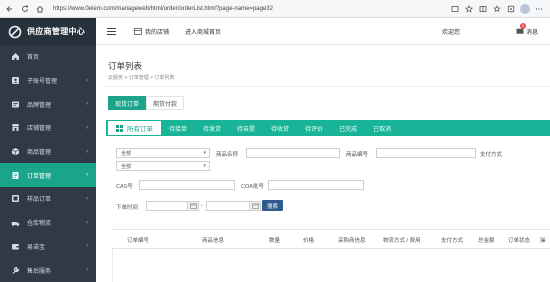 This screenshot has height=282, width=550. Describe the element at coordinates (119, 128) in the screenshot. I see `list-icon` at that location.